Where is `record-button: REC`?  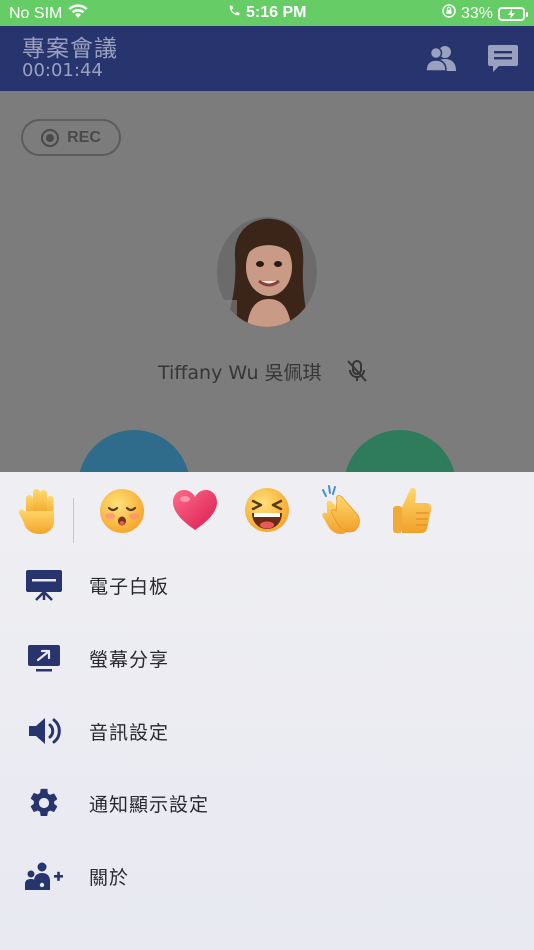 record-button: REC is located at coordinates (71, 137).